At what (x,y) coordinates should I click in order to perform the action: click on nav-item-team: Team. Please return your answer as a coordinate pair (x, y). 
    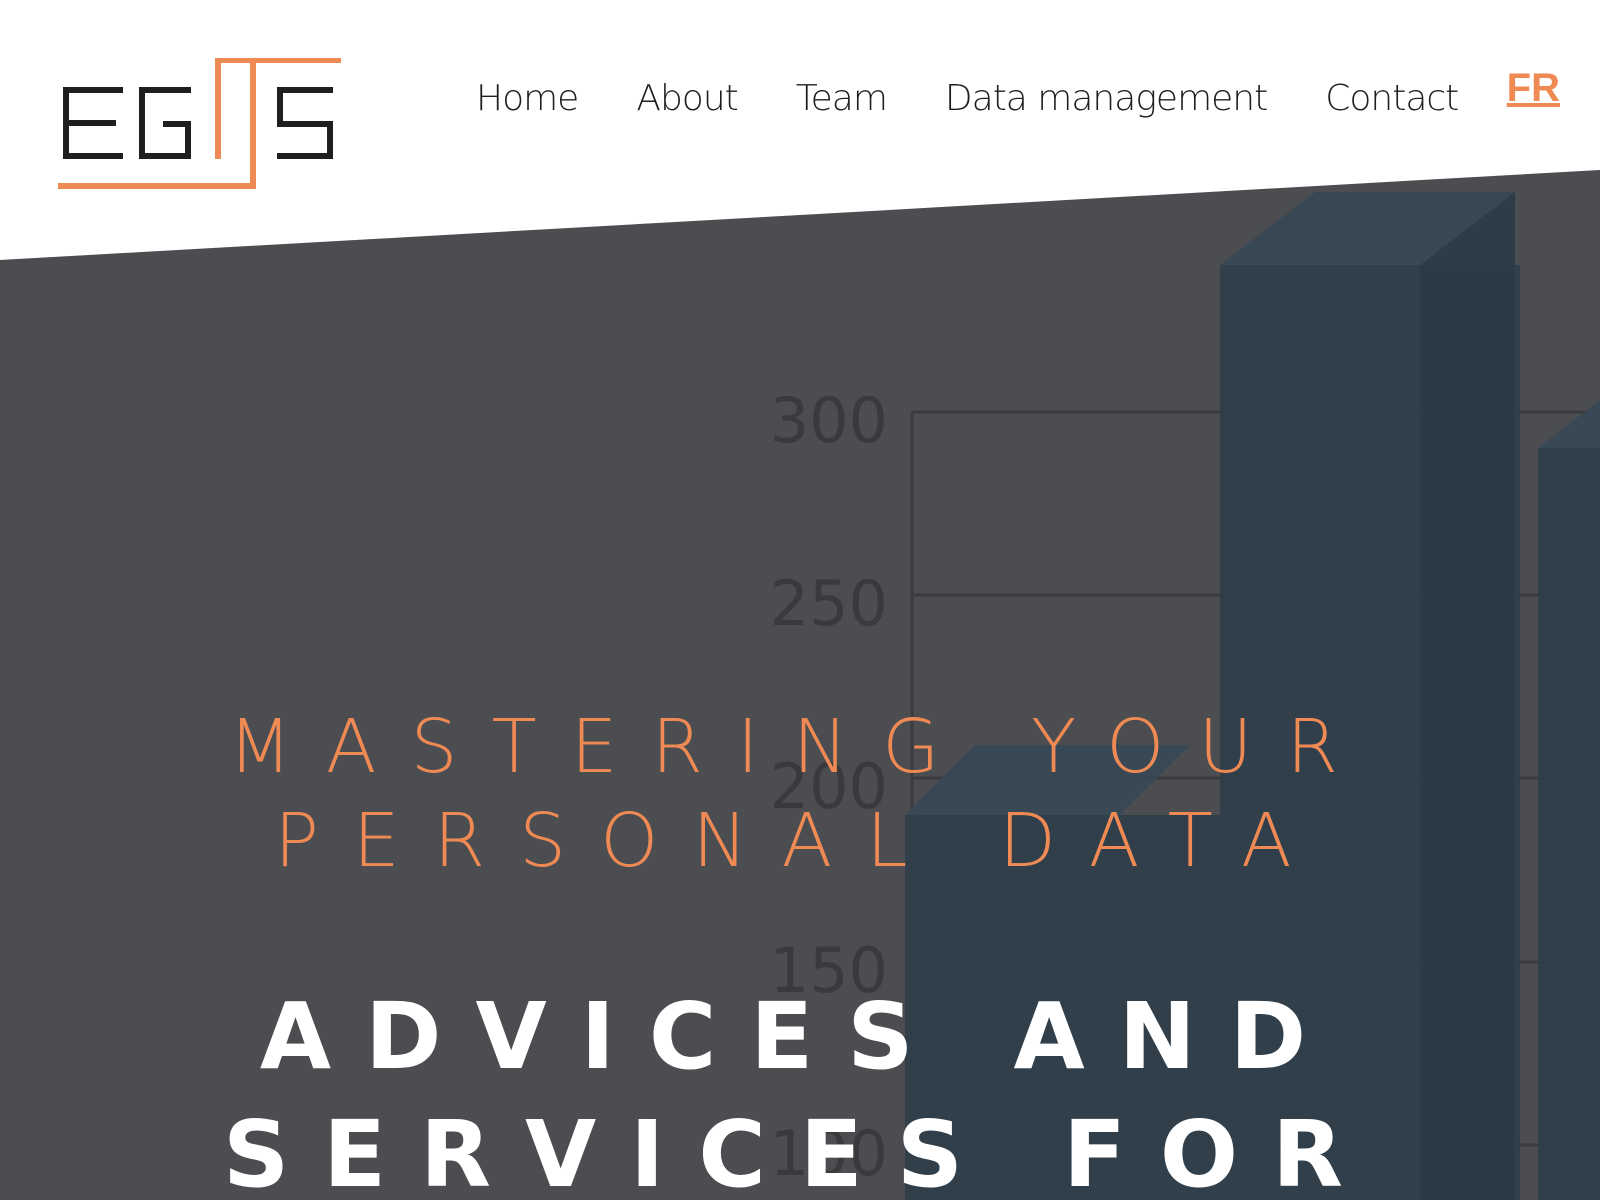
    Looking at the image, I should click on (842, 98).